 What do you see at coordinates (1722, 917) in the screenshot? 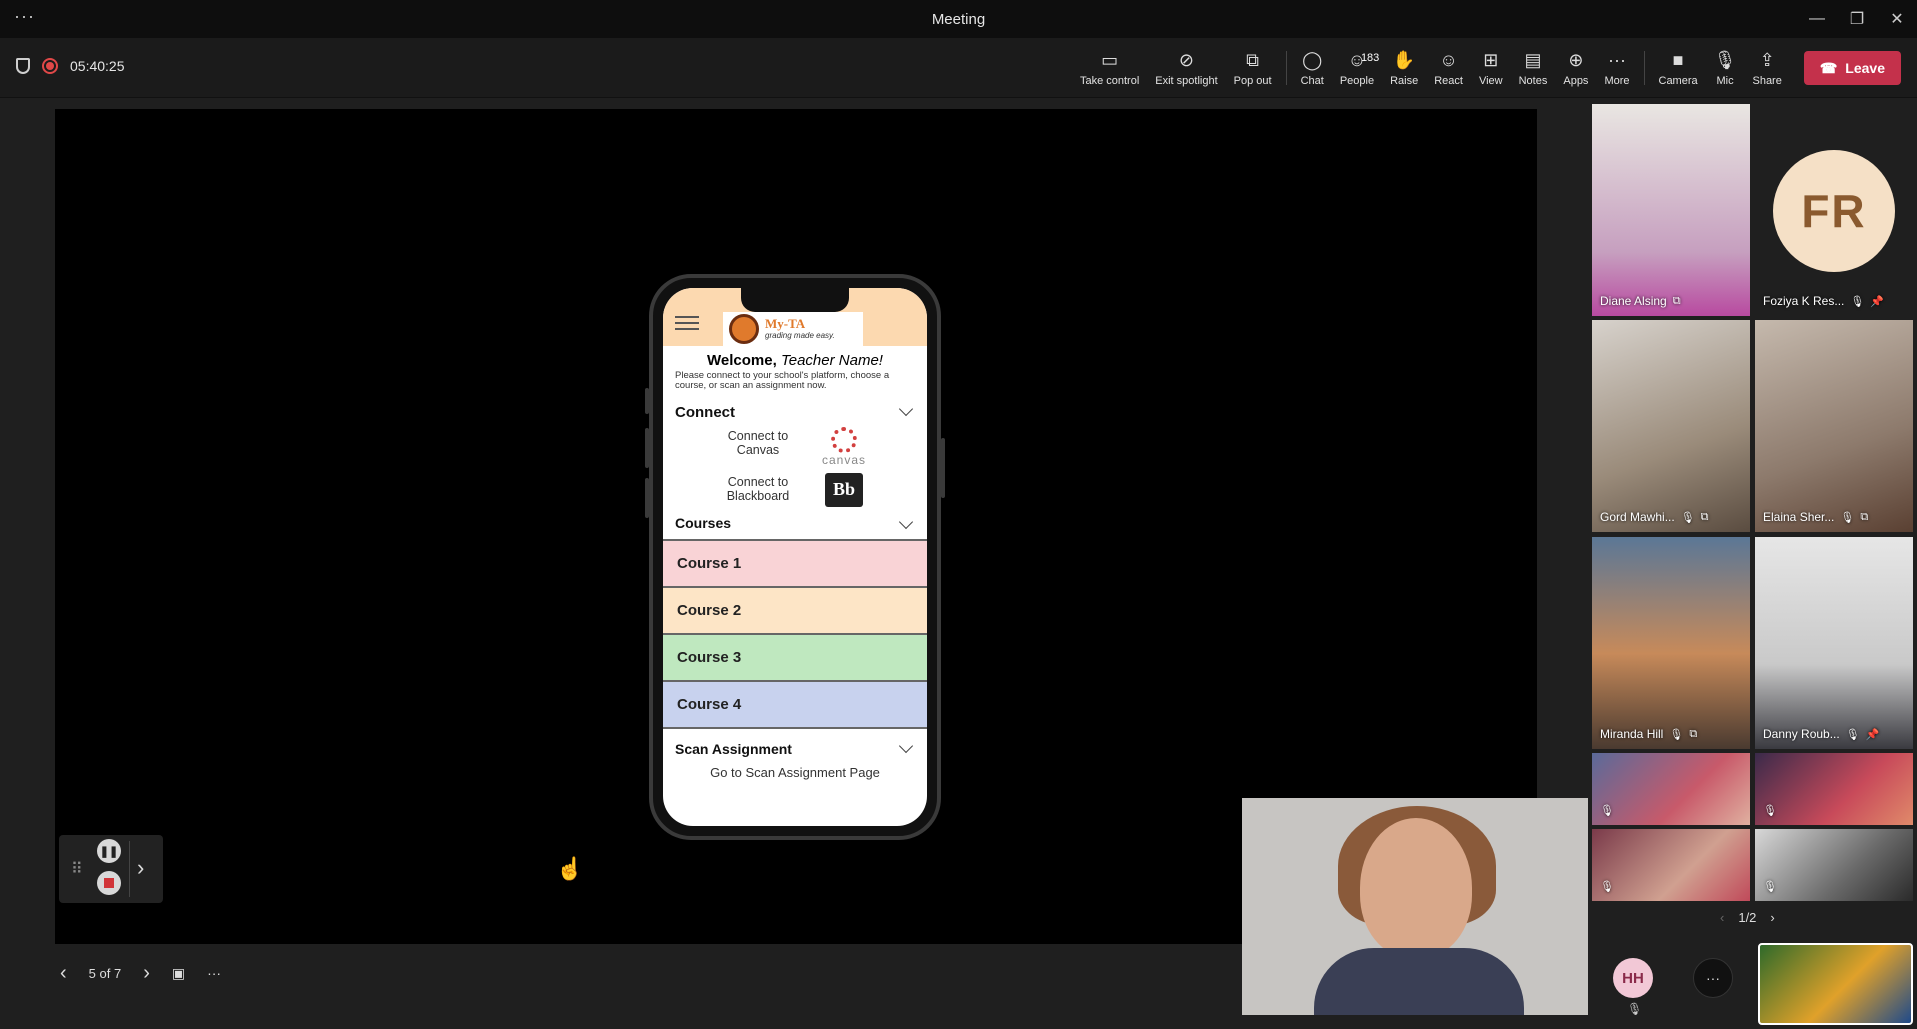
I see `previous-page-icon: ‹` at bounding box center [1722, 917].